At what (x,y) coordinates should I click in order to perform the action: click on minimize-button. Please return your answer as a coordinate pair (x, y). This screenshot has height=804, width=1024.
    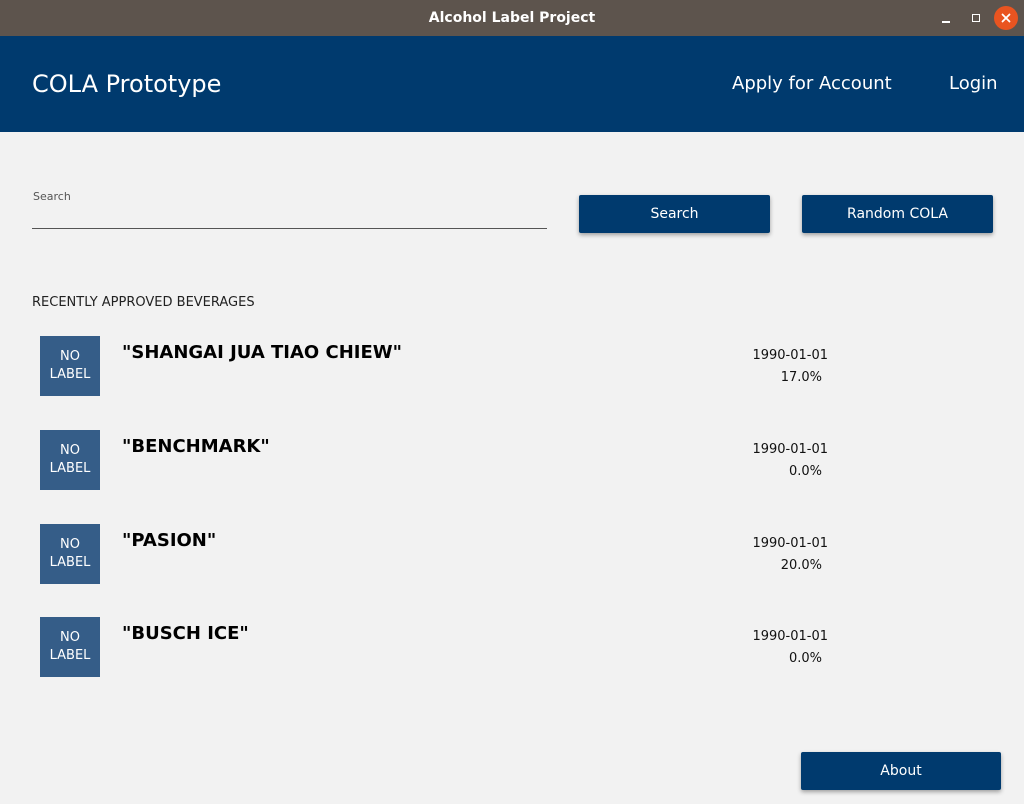
    Looking at the image, I should click on (946, 18).